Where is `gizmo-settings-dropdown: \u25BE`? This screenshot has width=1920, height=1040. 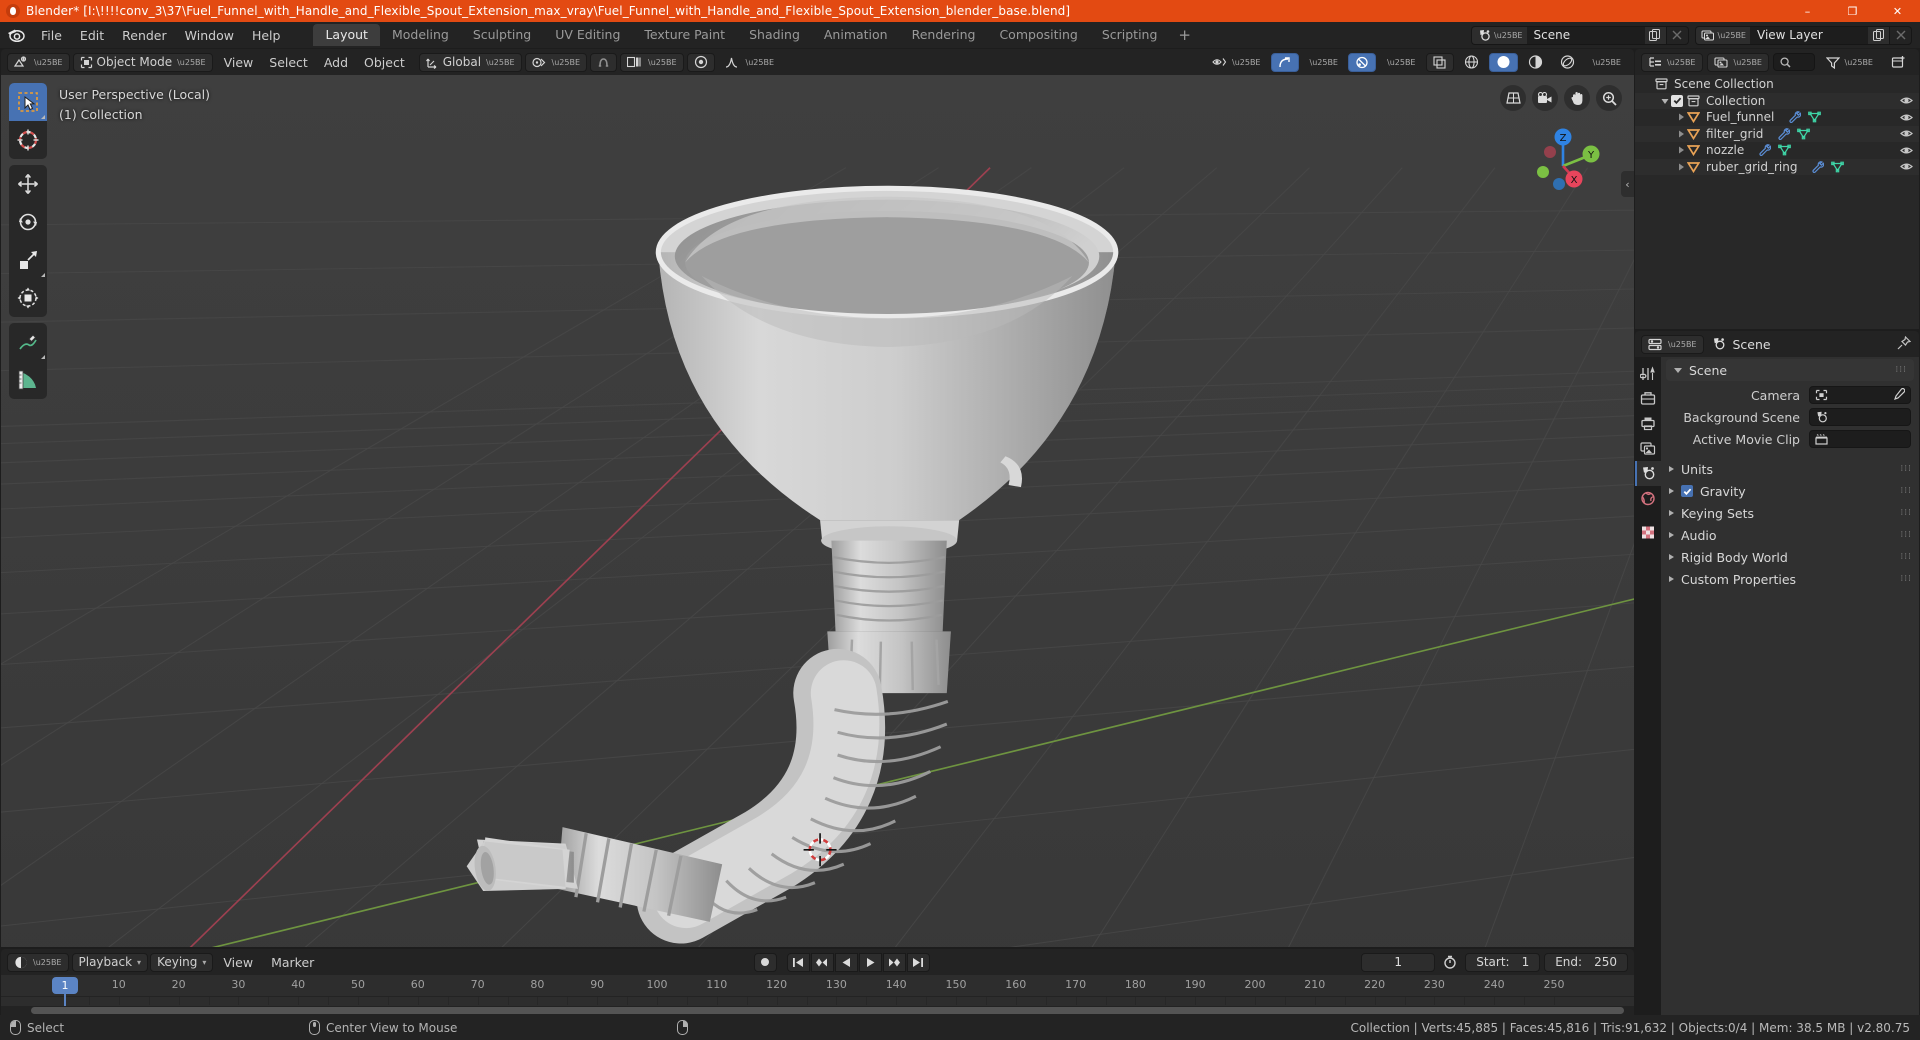 gizmo-settings-dropdown: \u25BE is located at coordinates (1324, 62).